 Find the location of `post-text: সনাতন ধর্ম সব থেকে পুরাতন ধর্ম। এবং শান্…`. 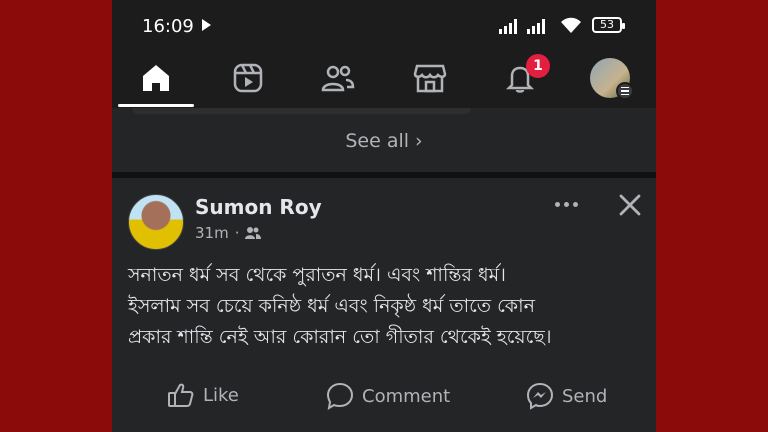

post-text: সনাতন ধর্ম সব থেকে পুরাতন ধর্ম। এবং শান্… is located at coordinates (384, 306).